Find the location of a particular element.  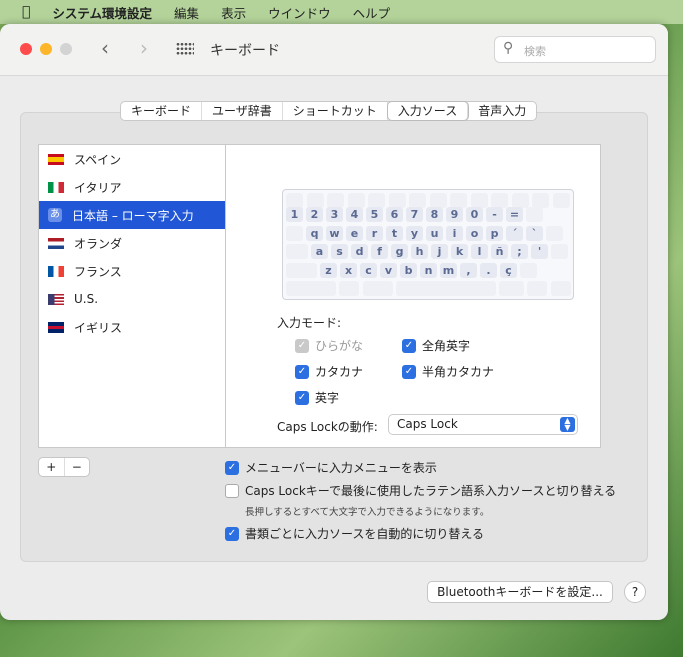

key-60: z is located at coordinates (328, 270).